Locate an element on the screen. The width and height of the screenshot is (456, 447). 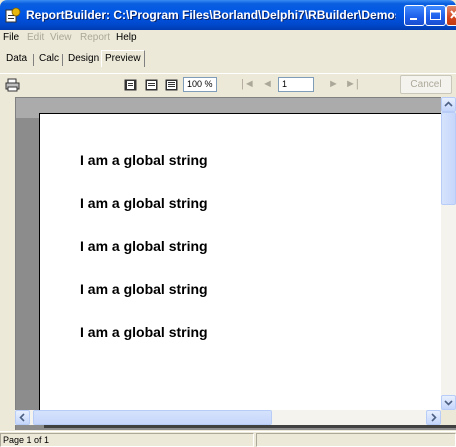
tab-design: Design is located at coordinates (83, 58).